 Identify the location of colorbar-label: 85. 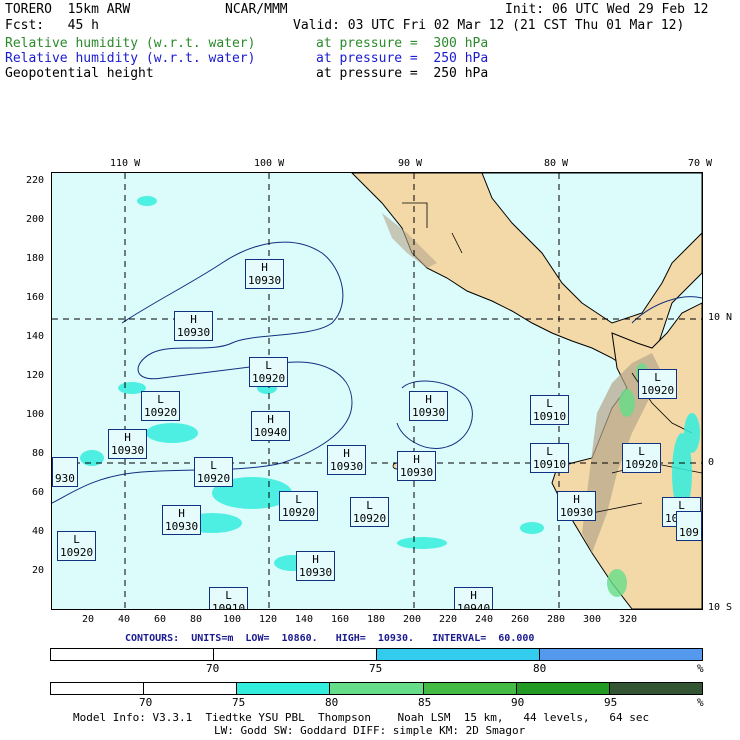
(425, 702).